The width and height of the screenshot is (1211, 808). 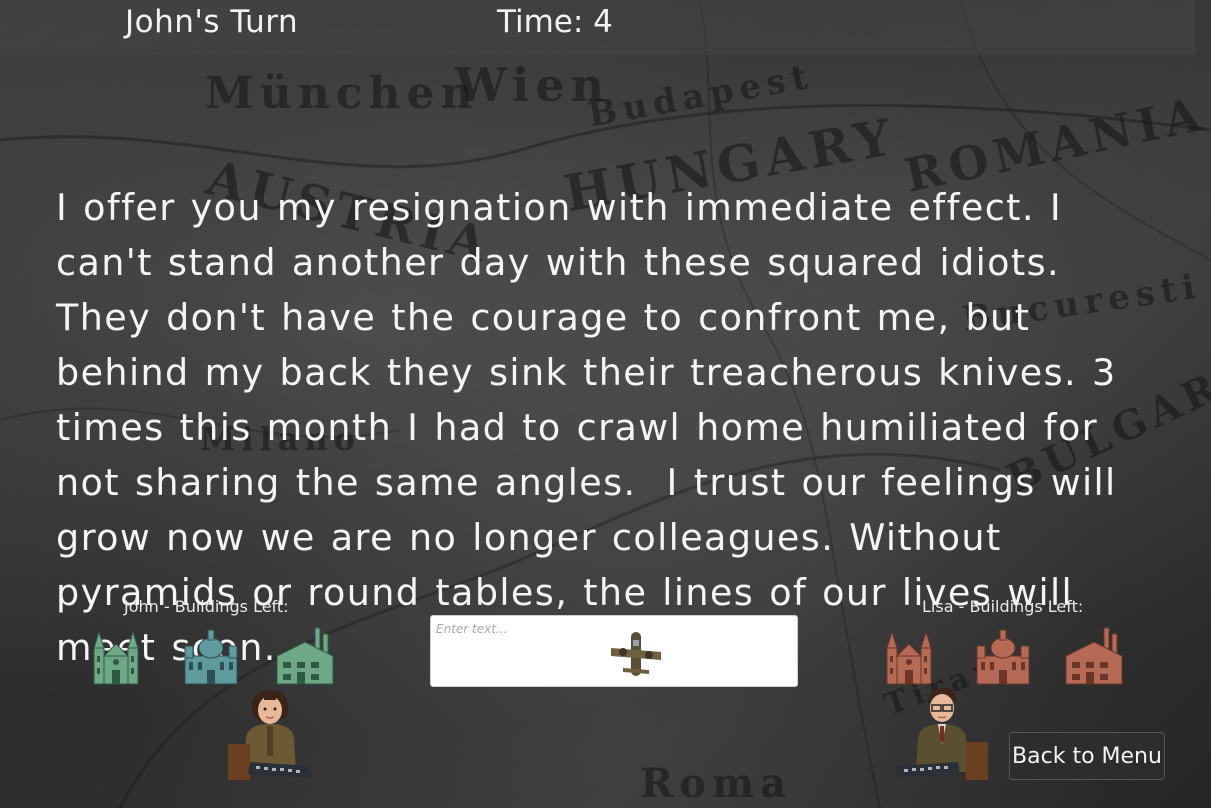 What do you see at coordinates (636, 654) in the screenshot?
I see `plane-icon` at bounding box center [636, 654].